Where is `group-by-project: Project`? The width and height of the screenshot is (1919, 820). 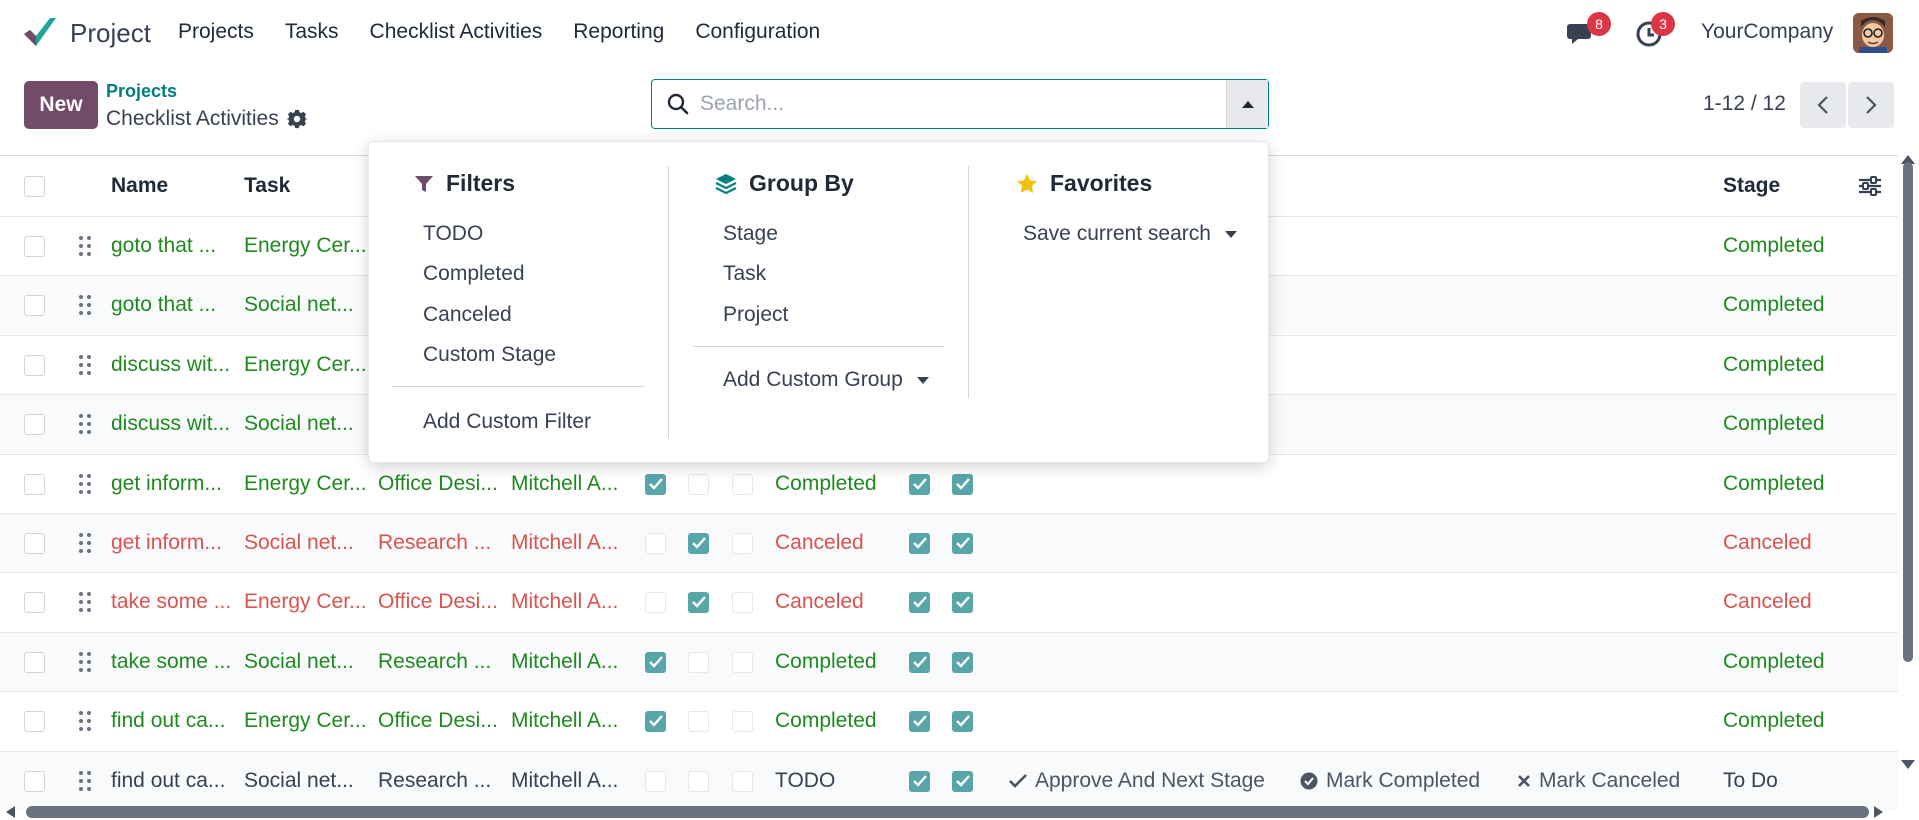 group-by-project: Project is located at coordinates (755, 315).